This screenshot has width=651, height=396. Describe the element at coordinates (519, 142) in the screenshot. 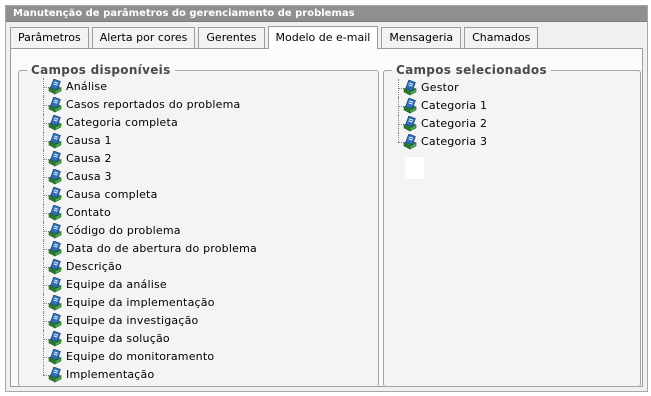

I see `selected-field-item: Categoria 3` at that location.